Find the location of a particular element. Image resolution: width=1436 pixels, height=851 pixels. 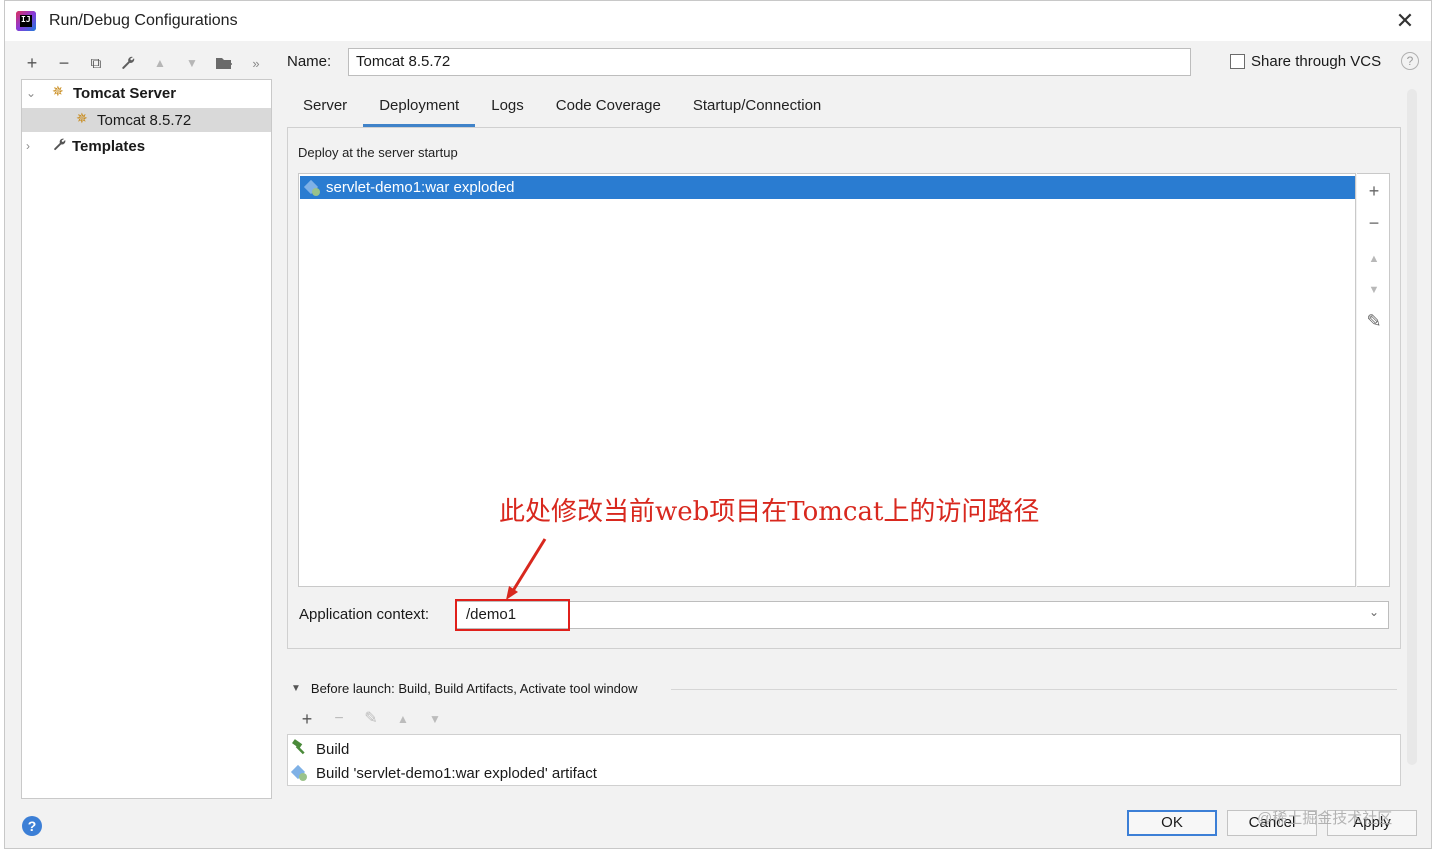

share-vcs-checkbox: Share through VCS is located at coordinates (1305, 61).